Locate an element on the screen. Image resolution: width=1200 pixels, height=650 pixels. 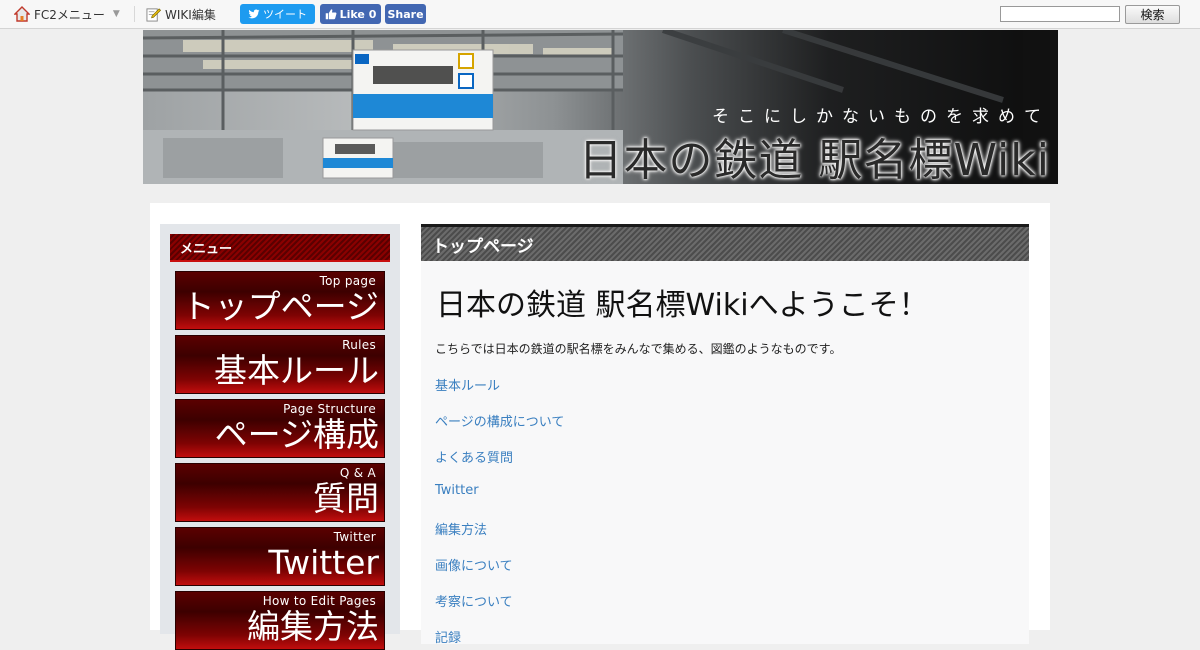
intro-text: こちらでは日本の鉄道の駅名標をみんなで集める、図鑑のようなものです。 is located at coordinates (638, 349).